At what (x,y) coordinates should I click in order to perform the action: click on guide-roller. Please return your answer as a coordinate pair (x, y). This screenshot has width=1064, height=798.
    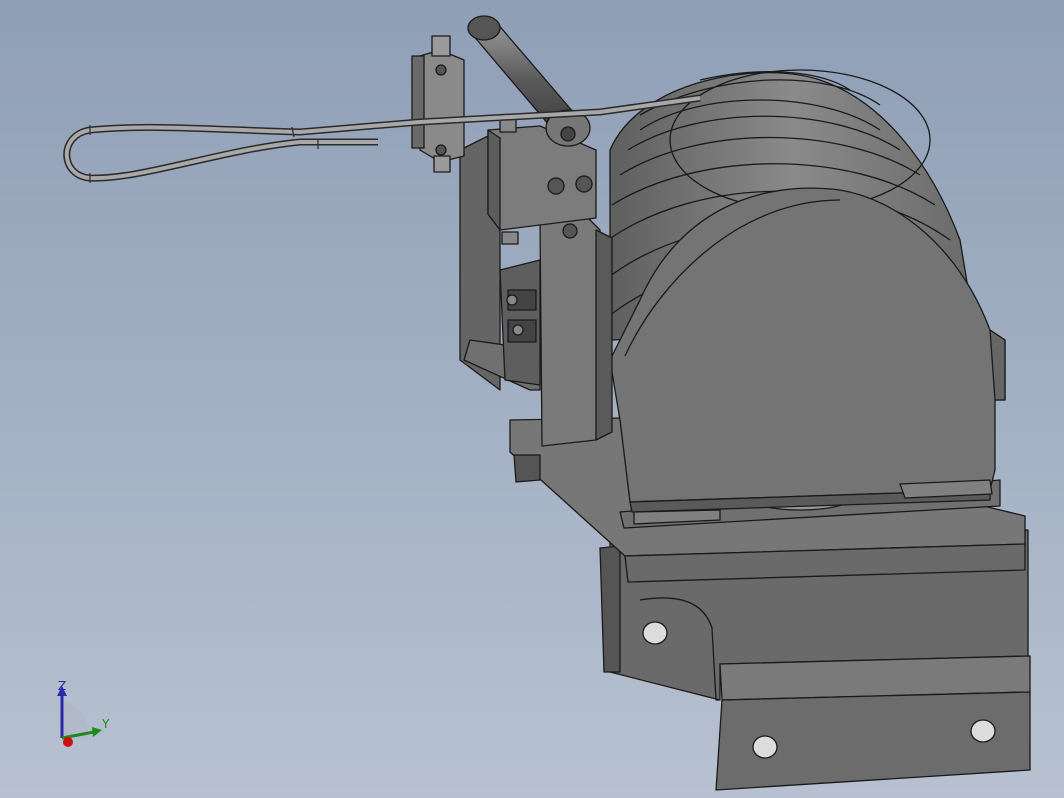
    Looking at the image, I should click on (438, 104).